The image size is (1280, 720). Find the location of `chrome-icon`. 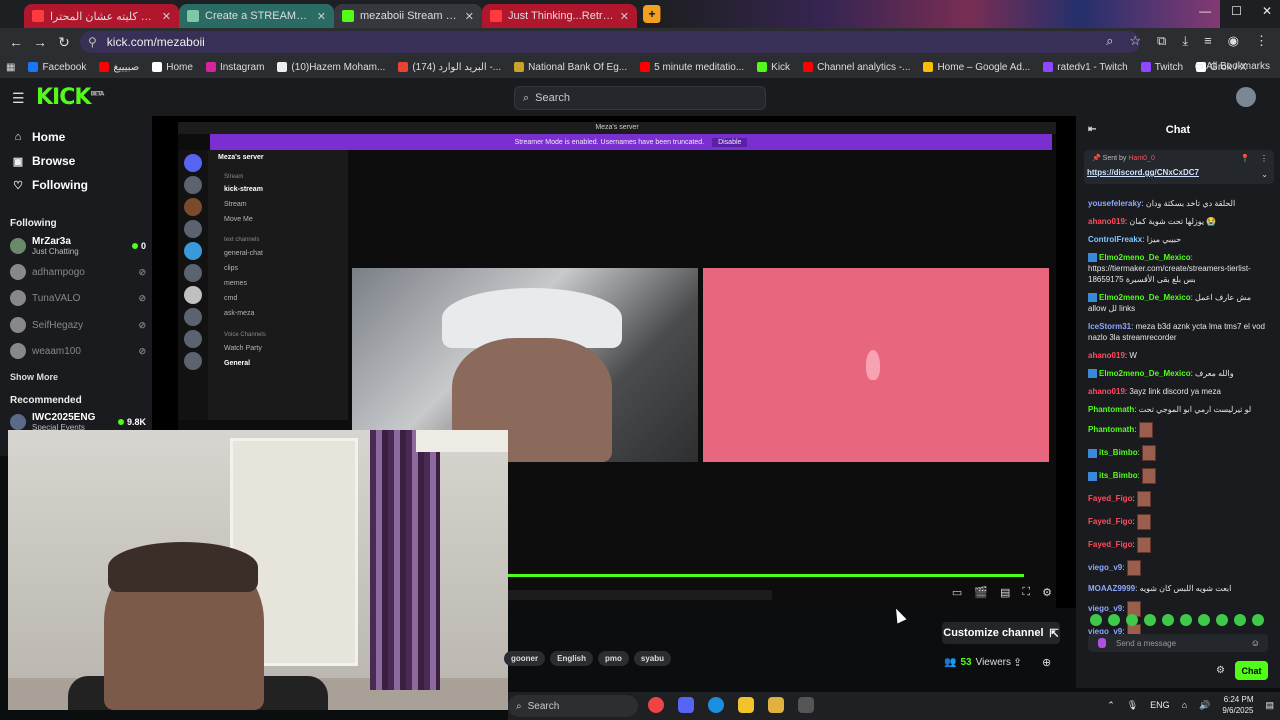

chrome-icon is located at coordinates (656, 705).